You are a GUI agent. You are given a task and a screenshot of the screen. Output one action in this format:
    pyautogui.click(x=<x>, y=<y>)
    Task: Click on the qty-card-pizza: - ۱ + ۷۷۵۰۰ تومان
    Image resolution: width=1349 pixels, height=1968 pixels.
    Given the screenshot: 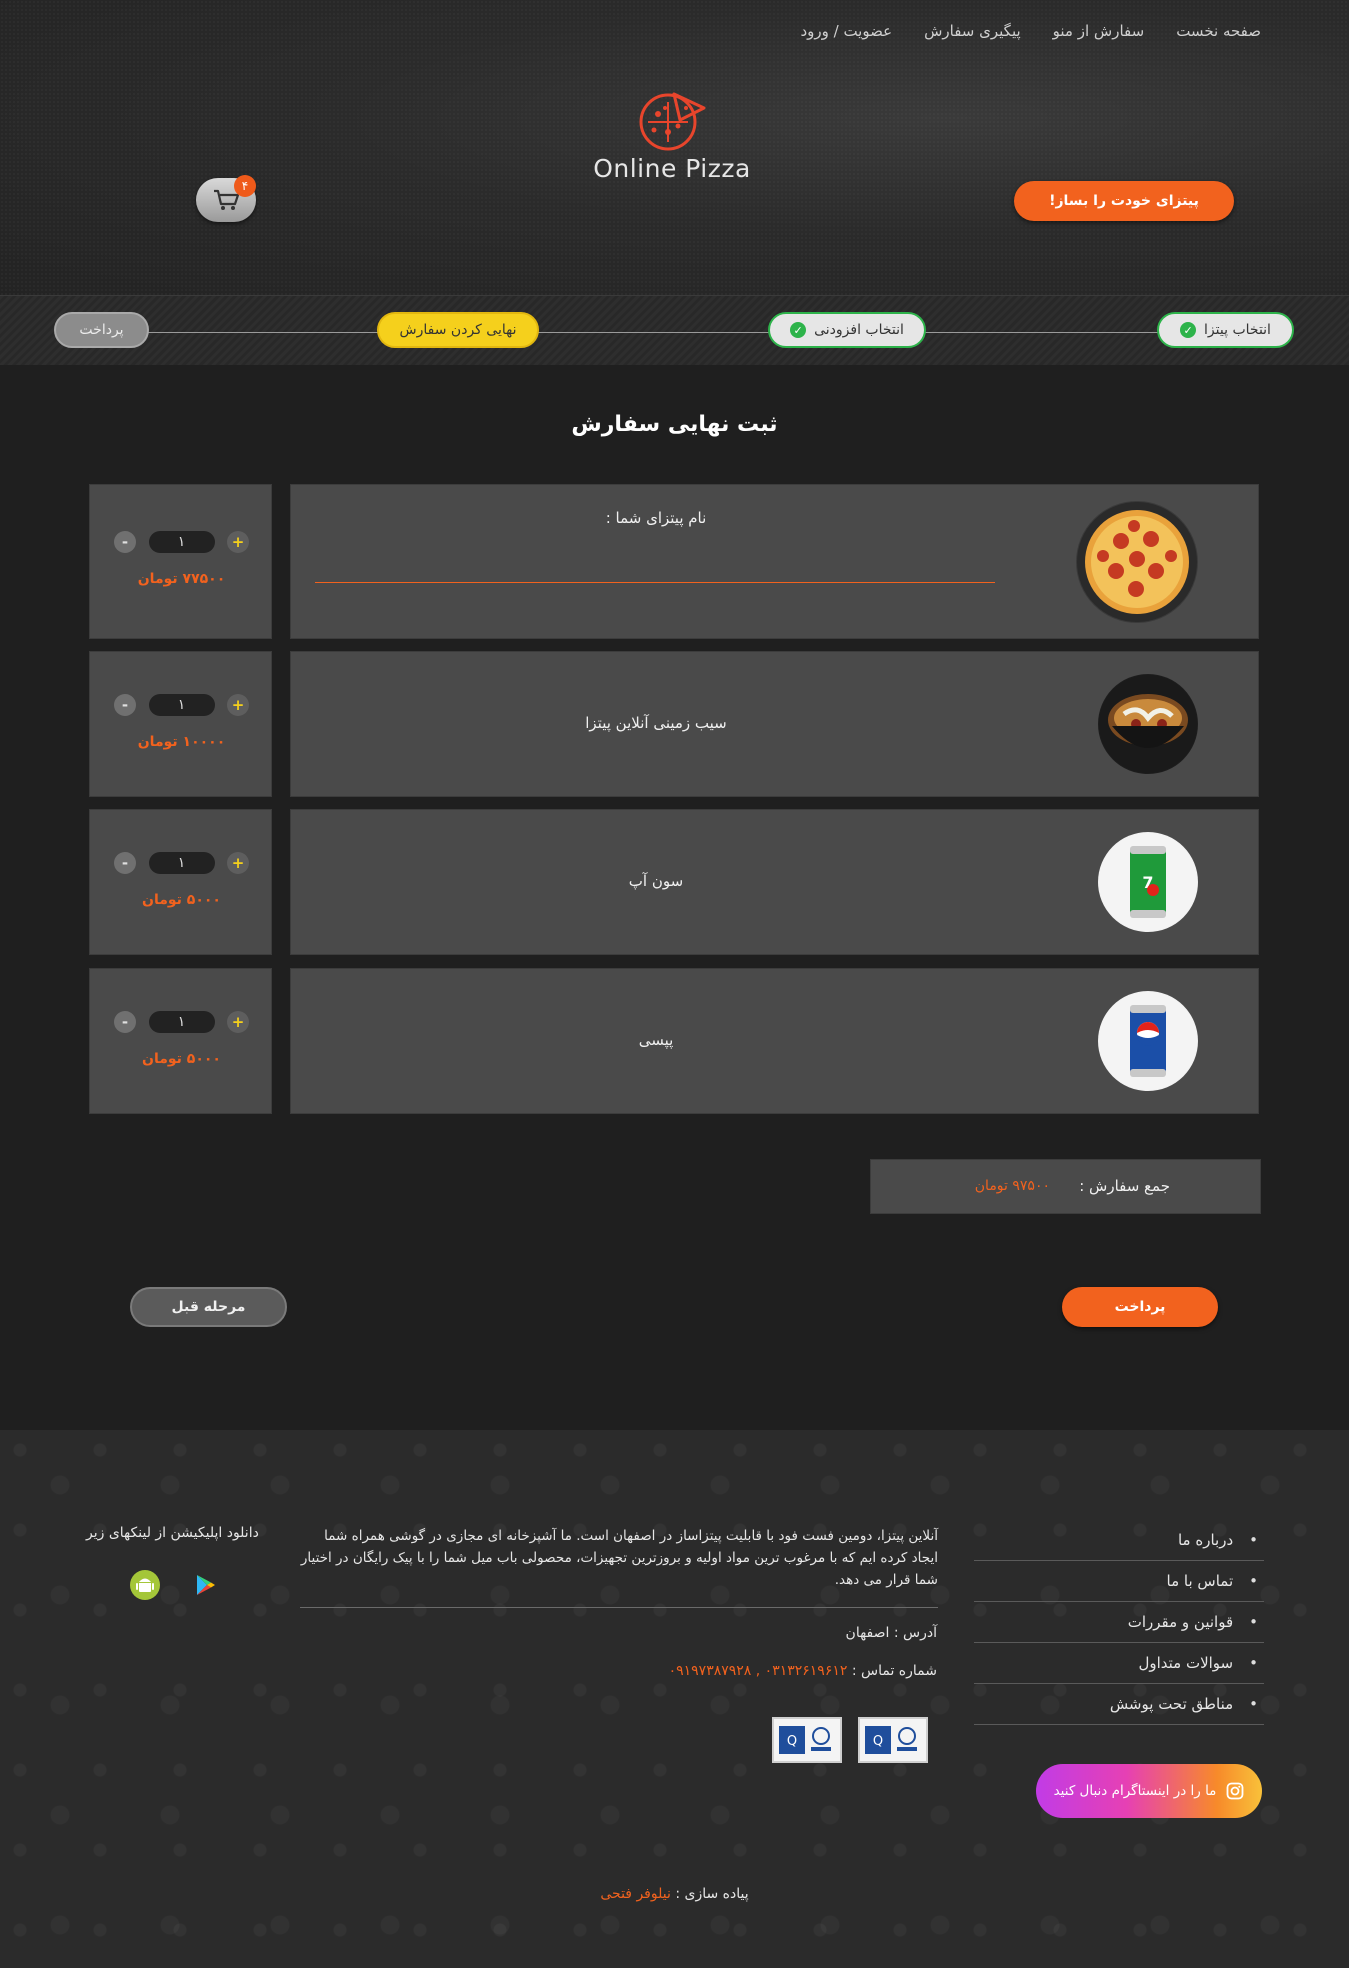 What is the action you would take?
    pyautogui.click(x=180, y=561)
    